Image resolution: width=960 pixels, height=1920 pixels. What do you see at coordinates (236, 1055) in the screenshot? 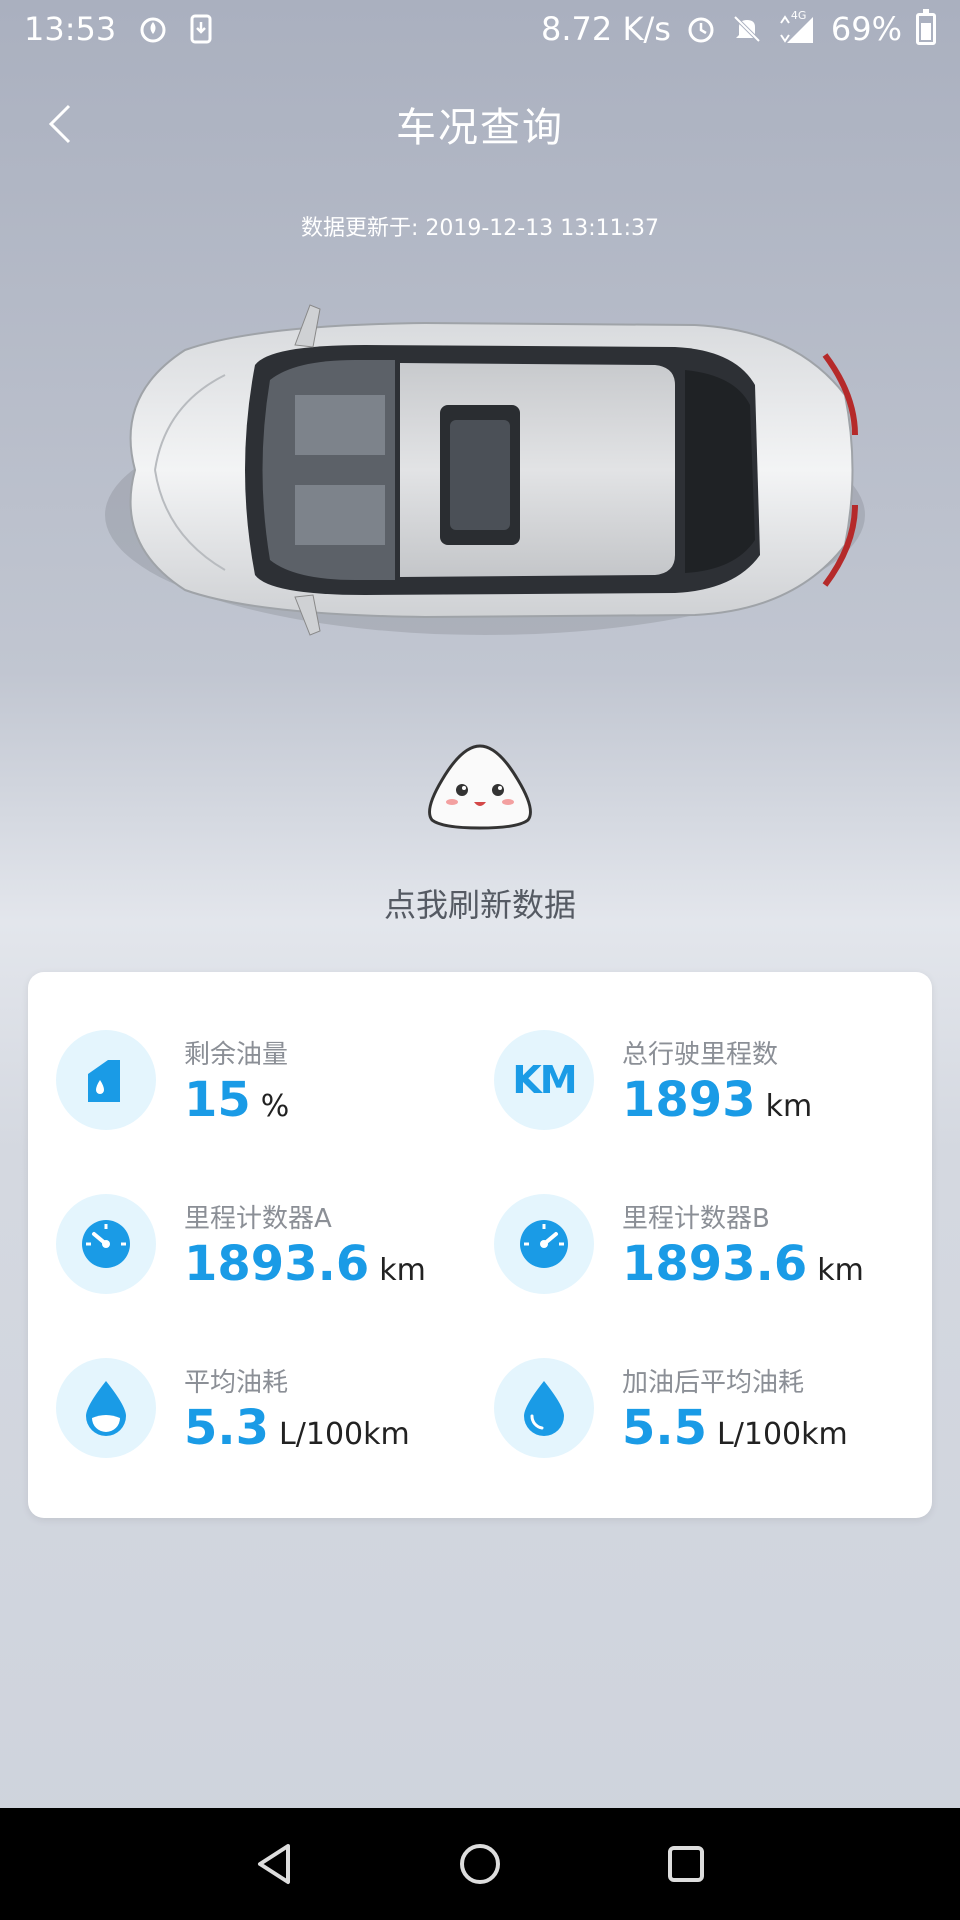
I see `metric-label: 剩余油量` at bounding box center [236, 1055].